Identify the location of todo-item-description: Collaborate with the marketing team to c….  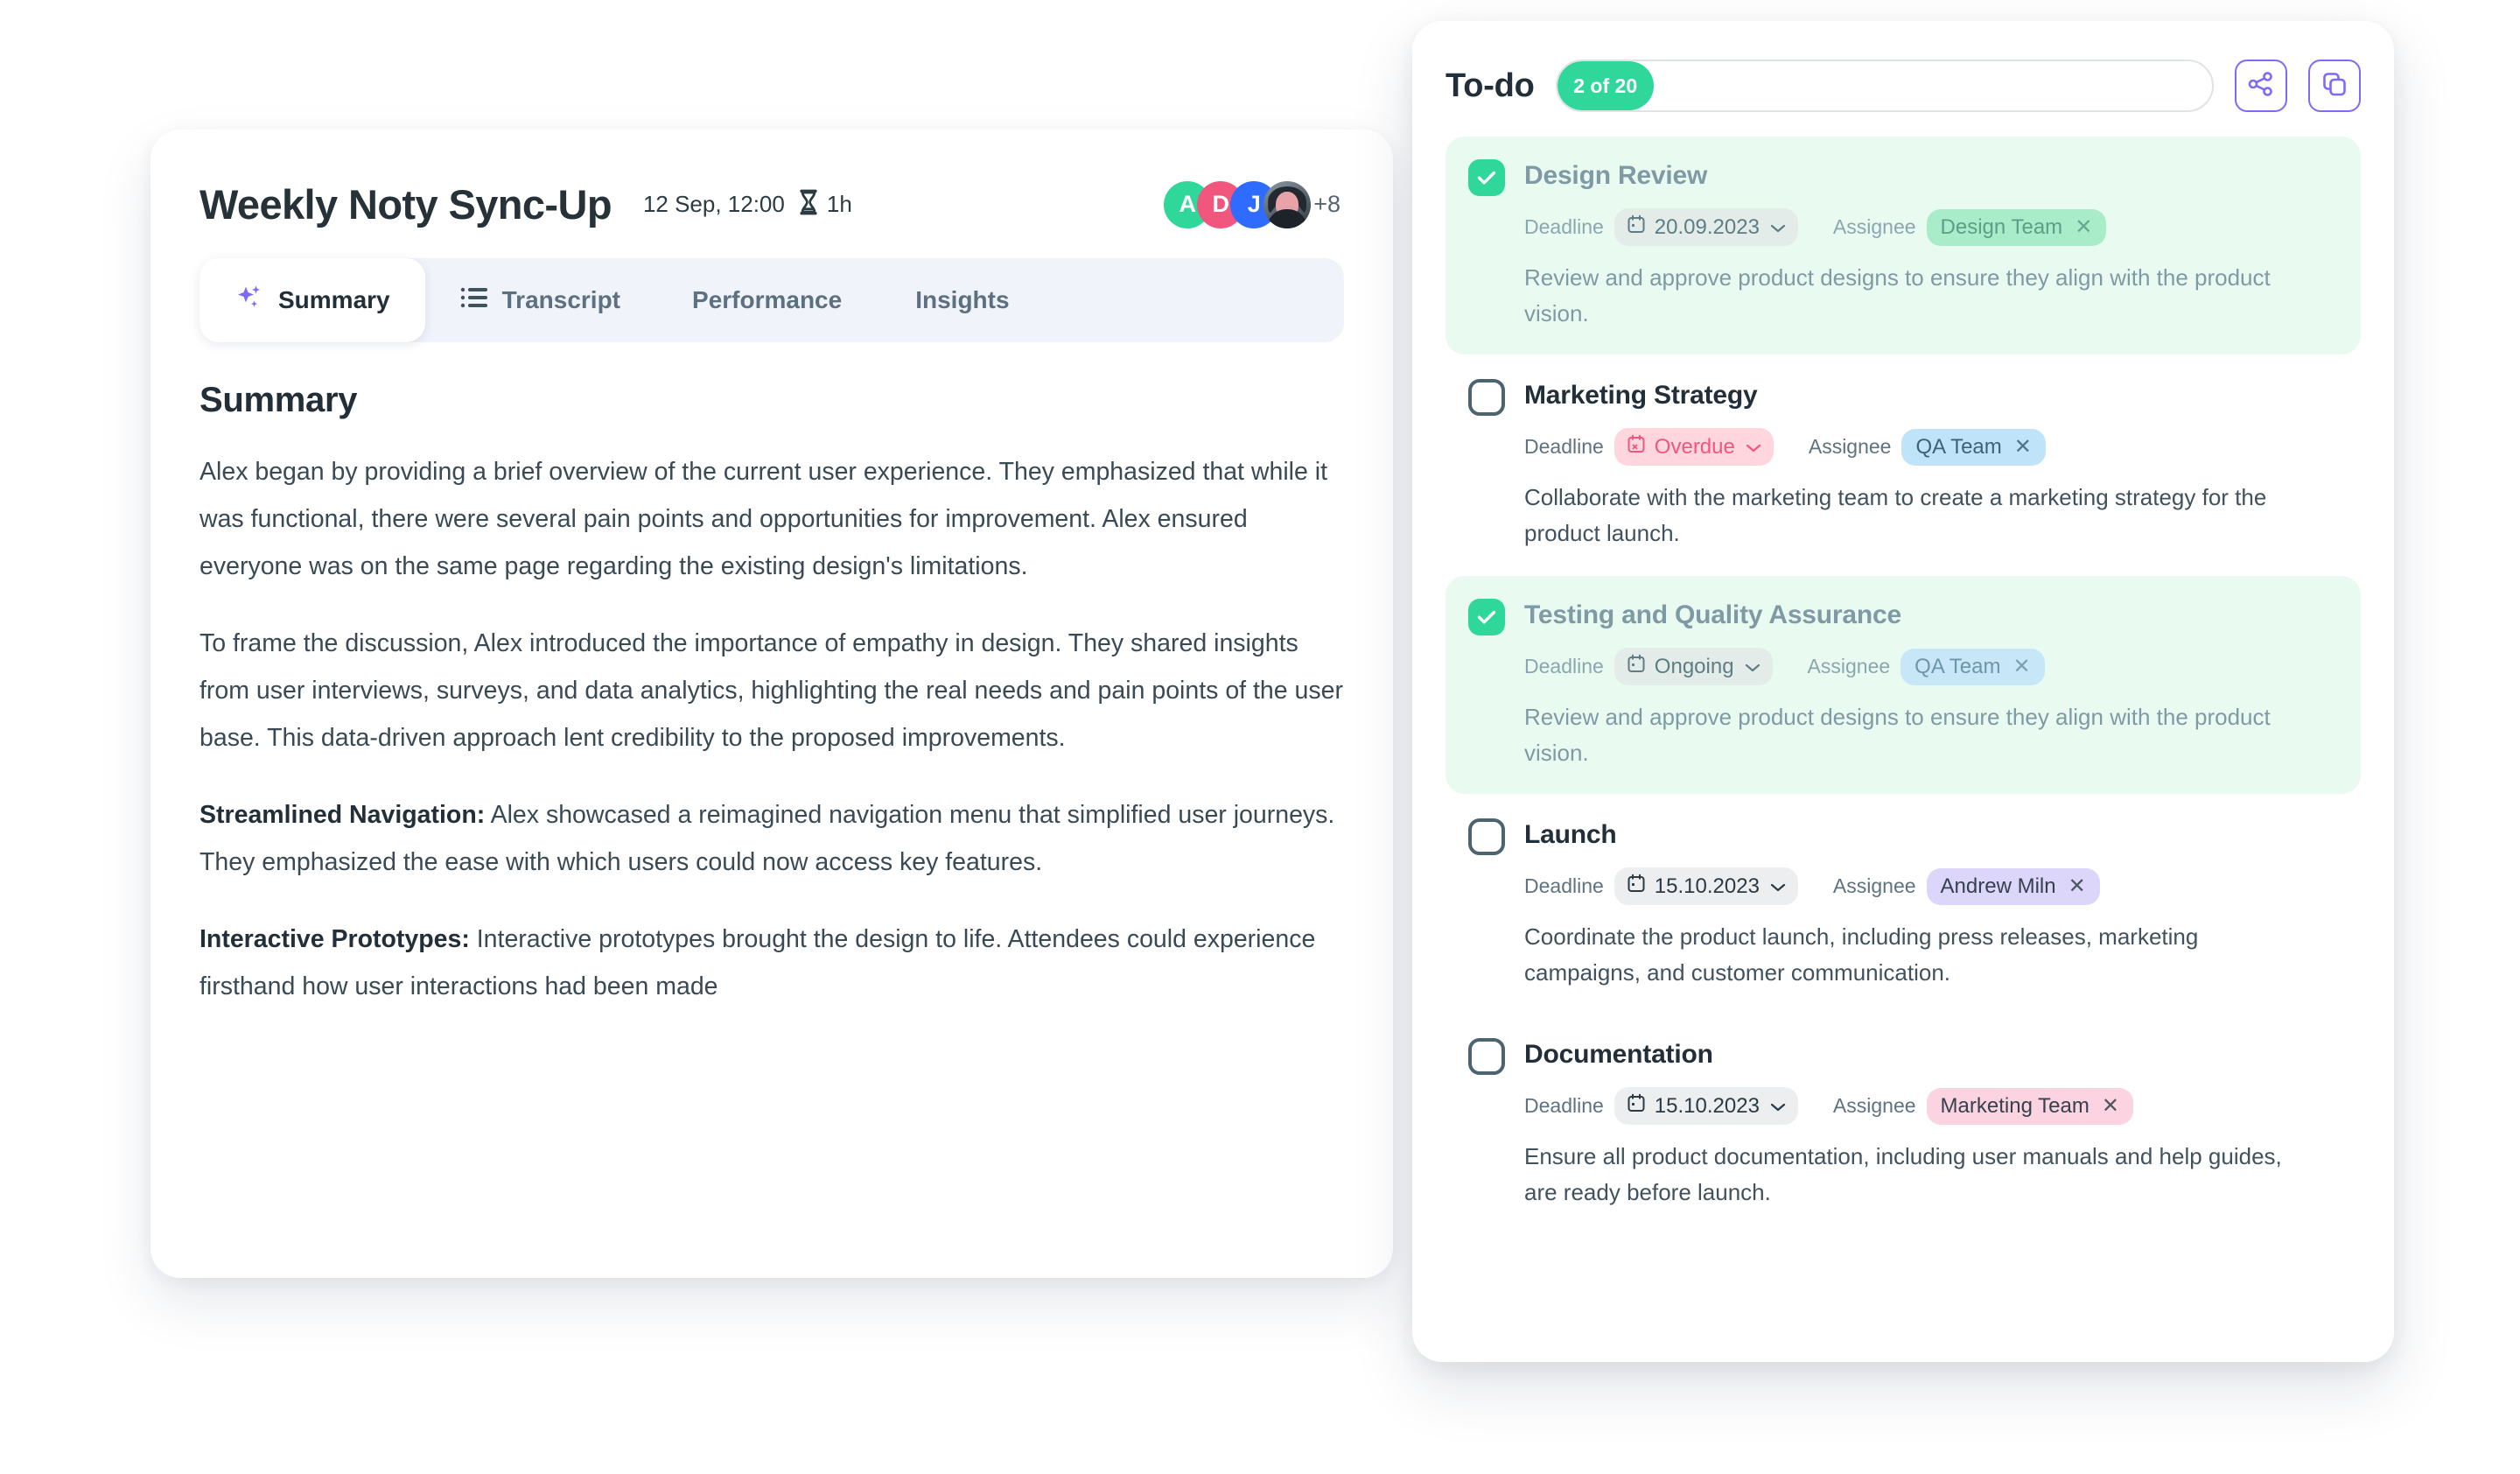
(1895, 515).